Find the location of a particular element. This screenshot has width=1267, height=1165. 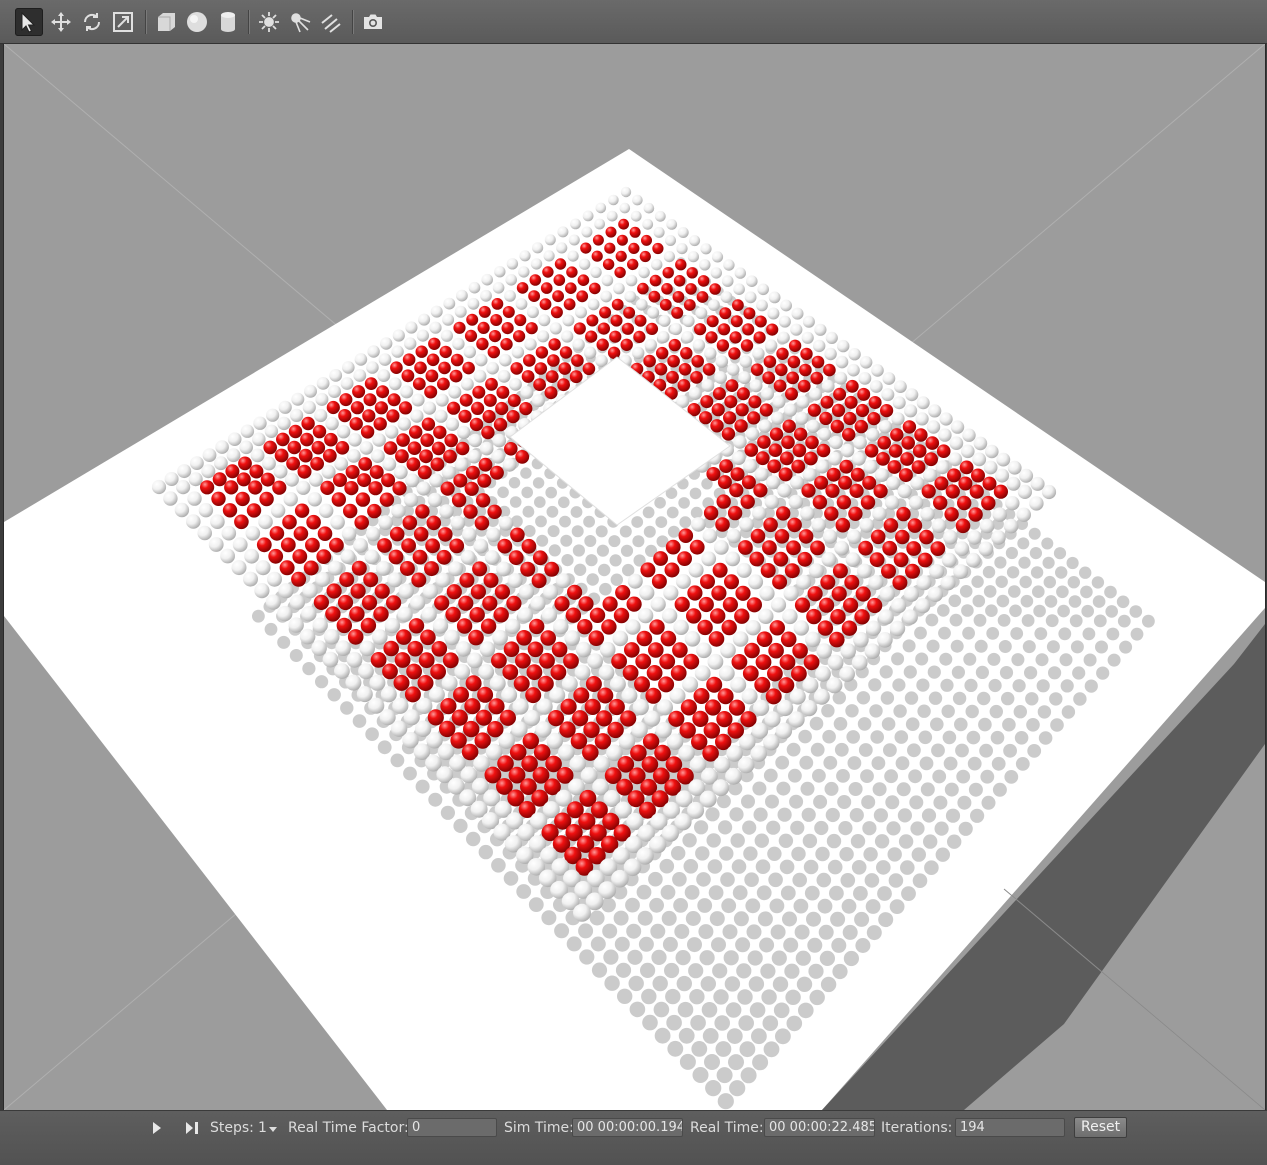

scale-icon is located at coordinates (123, 22).